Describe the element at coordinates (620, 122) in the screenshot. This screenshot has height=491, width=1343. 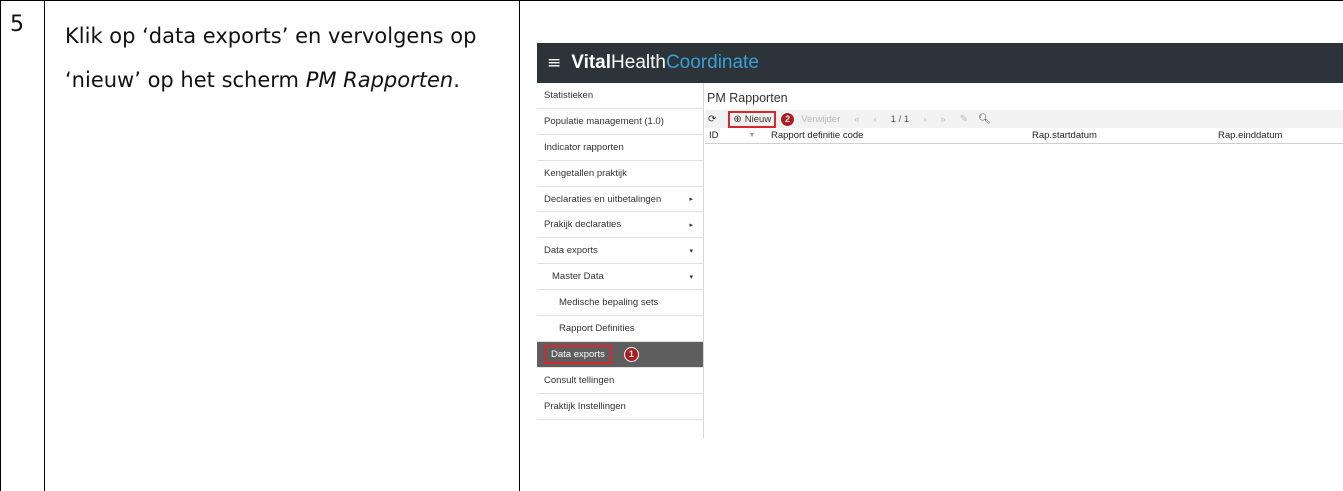
I see `sidebar-item-populatie-management: Populatie management (1.0)` at that location.